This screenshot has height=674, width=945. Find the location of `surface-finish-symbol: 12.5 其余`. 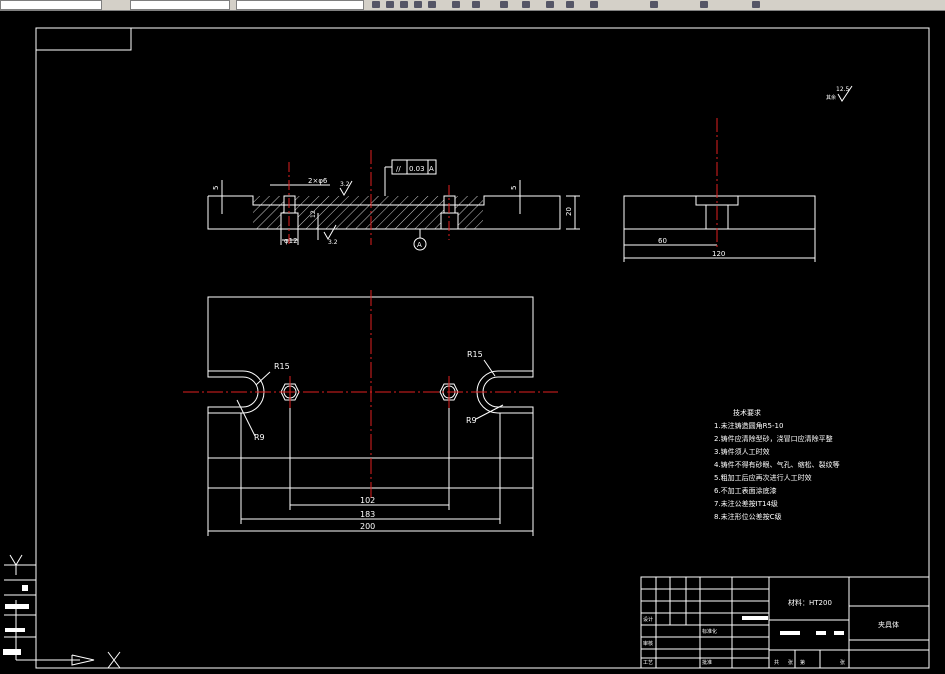

surface-finish-symbol: 12.5 其余 is located at coordinates (839, 93).